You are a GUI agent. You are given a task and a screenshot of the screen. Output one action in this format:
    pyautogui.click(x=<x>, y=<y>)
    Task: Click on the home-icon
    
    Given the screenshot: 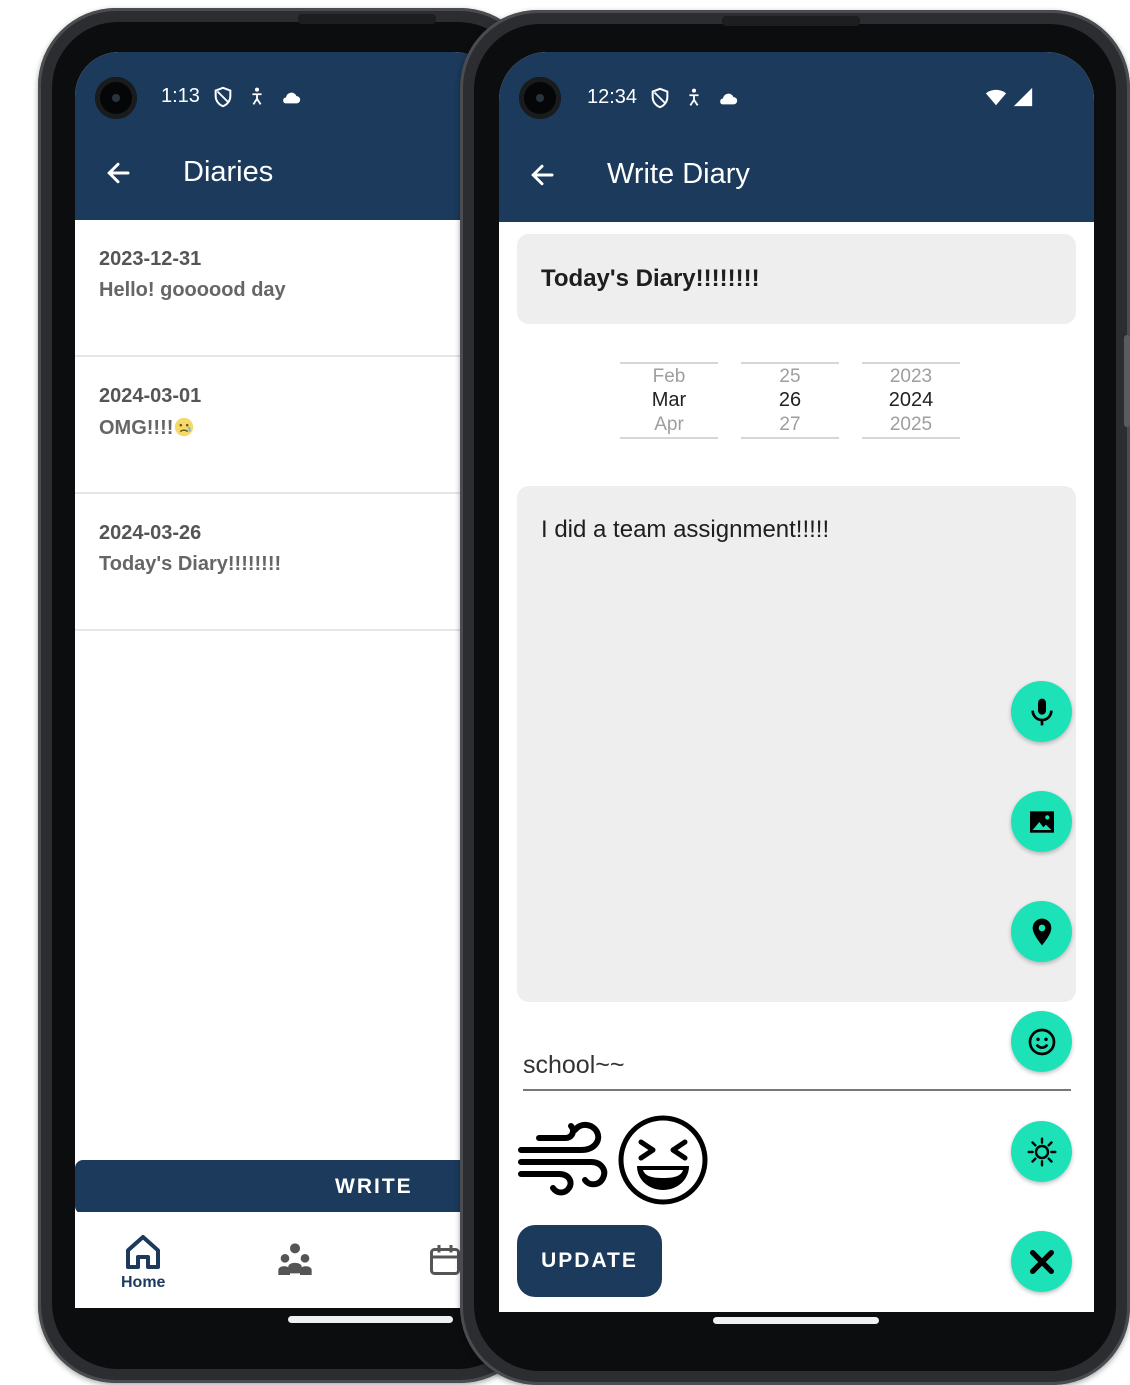 What is the action you would take?
    pyautogui.click(x=143, y=1252)
    